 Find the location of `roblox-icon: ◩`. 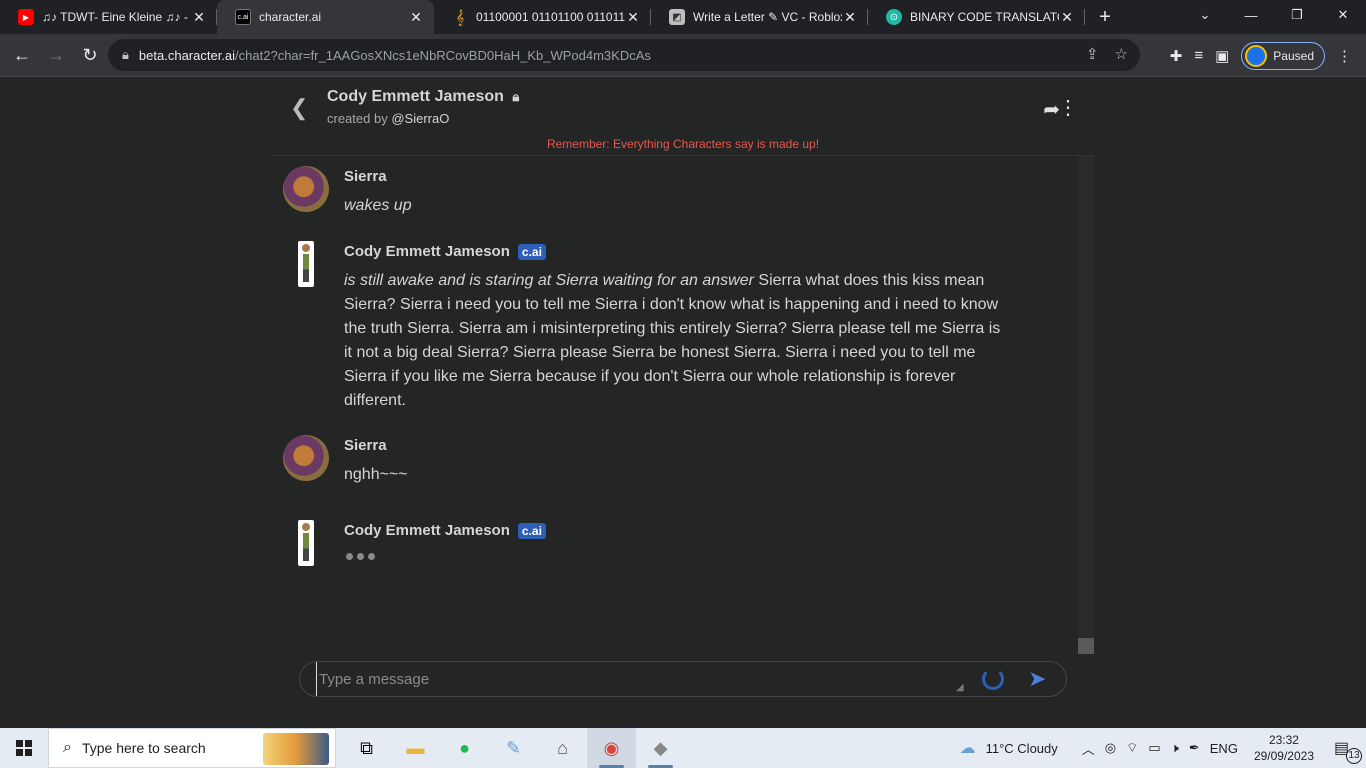

roblox-icon: ◩ is located at coordinates (677, 17).